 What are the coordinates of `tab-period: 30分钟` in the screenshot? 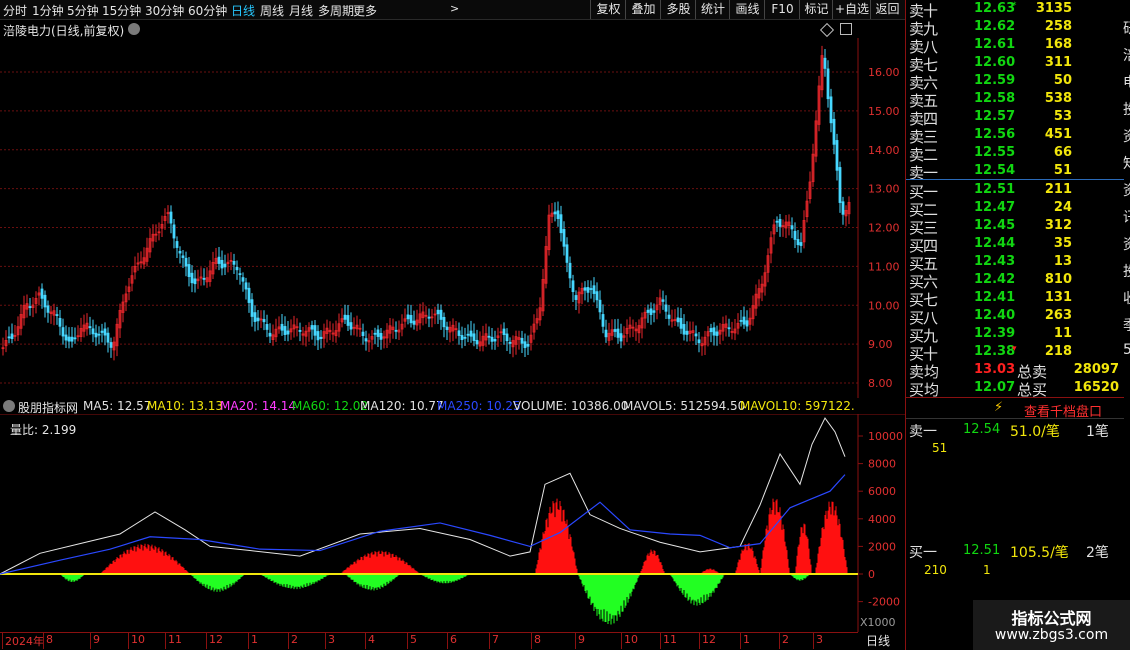 It's located at (164, 10).